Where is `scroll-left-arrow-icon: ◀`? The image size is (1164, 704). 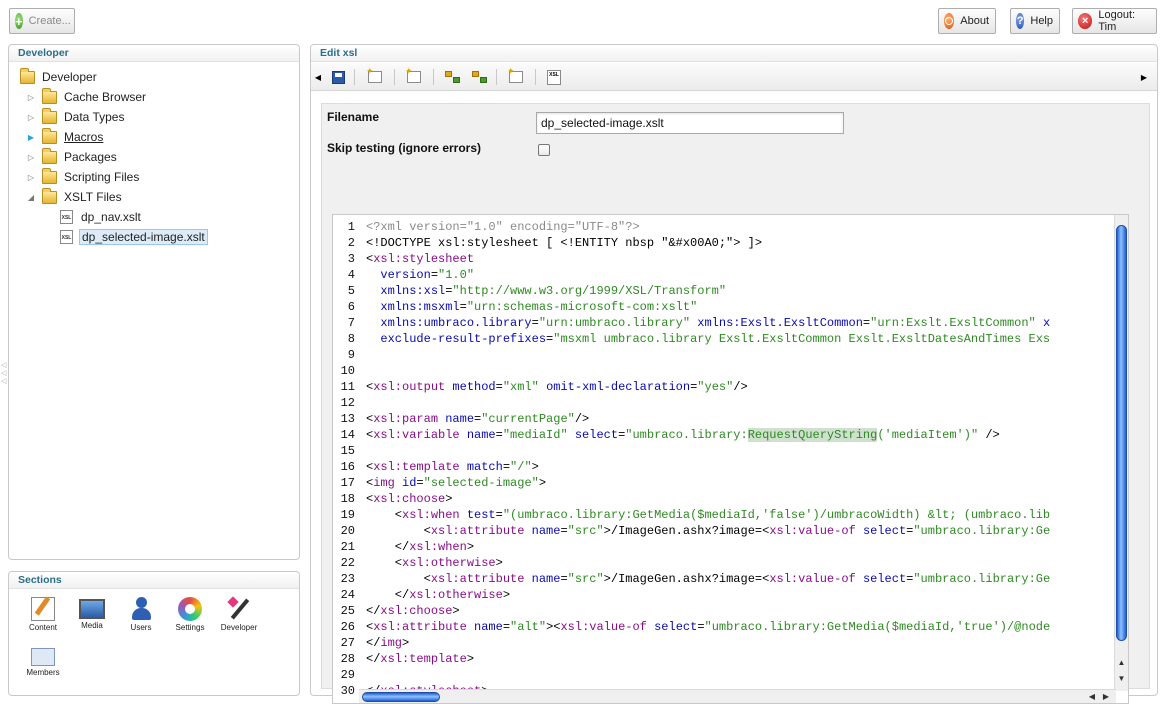 scroll-left-arrow-icon: ◀ is located at coordinates (1092, 696).